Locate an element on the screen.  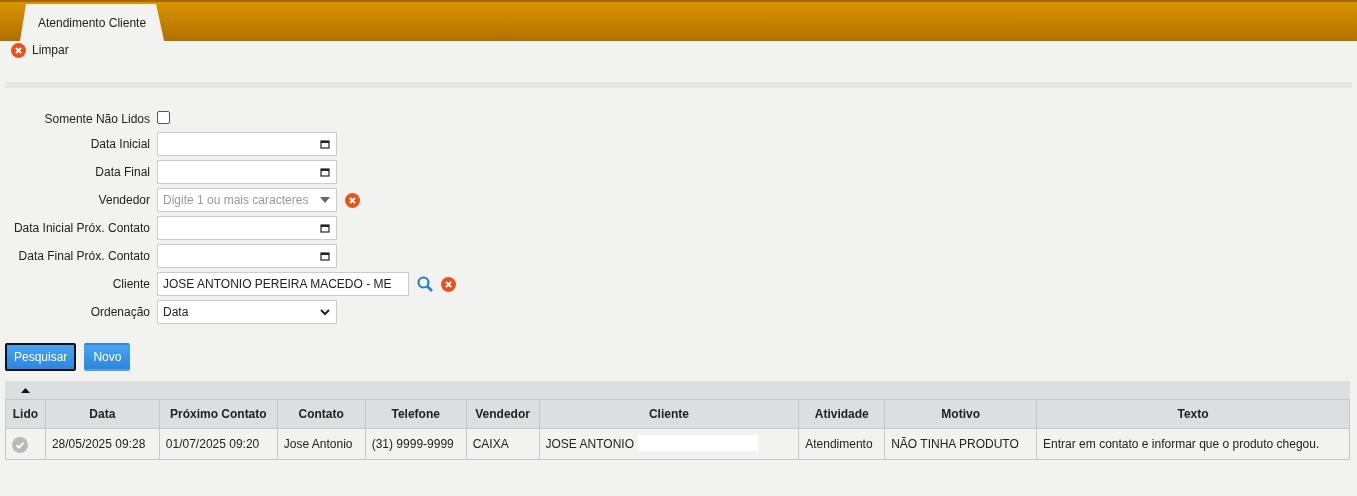
table-cell: CAIXA is located at coordinates (502, 444).